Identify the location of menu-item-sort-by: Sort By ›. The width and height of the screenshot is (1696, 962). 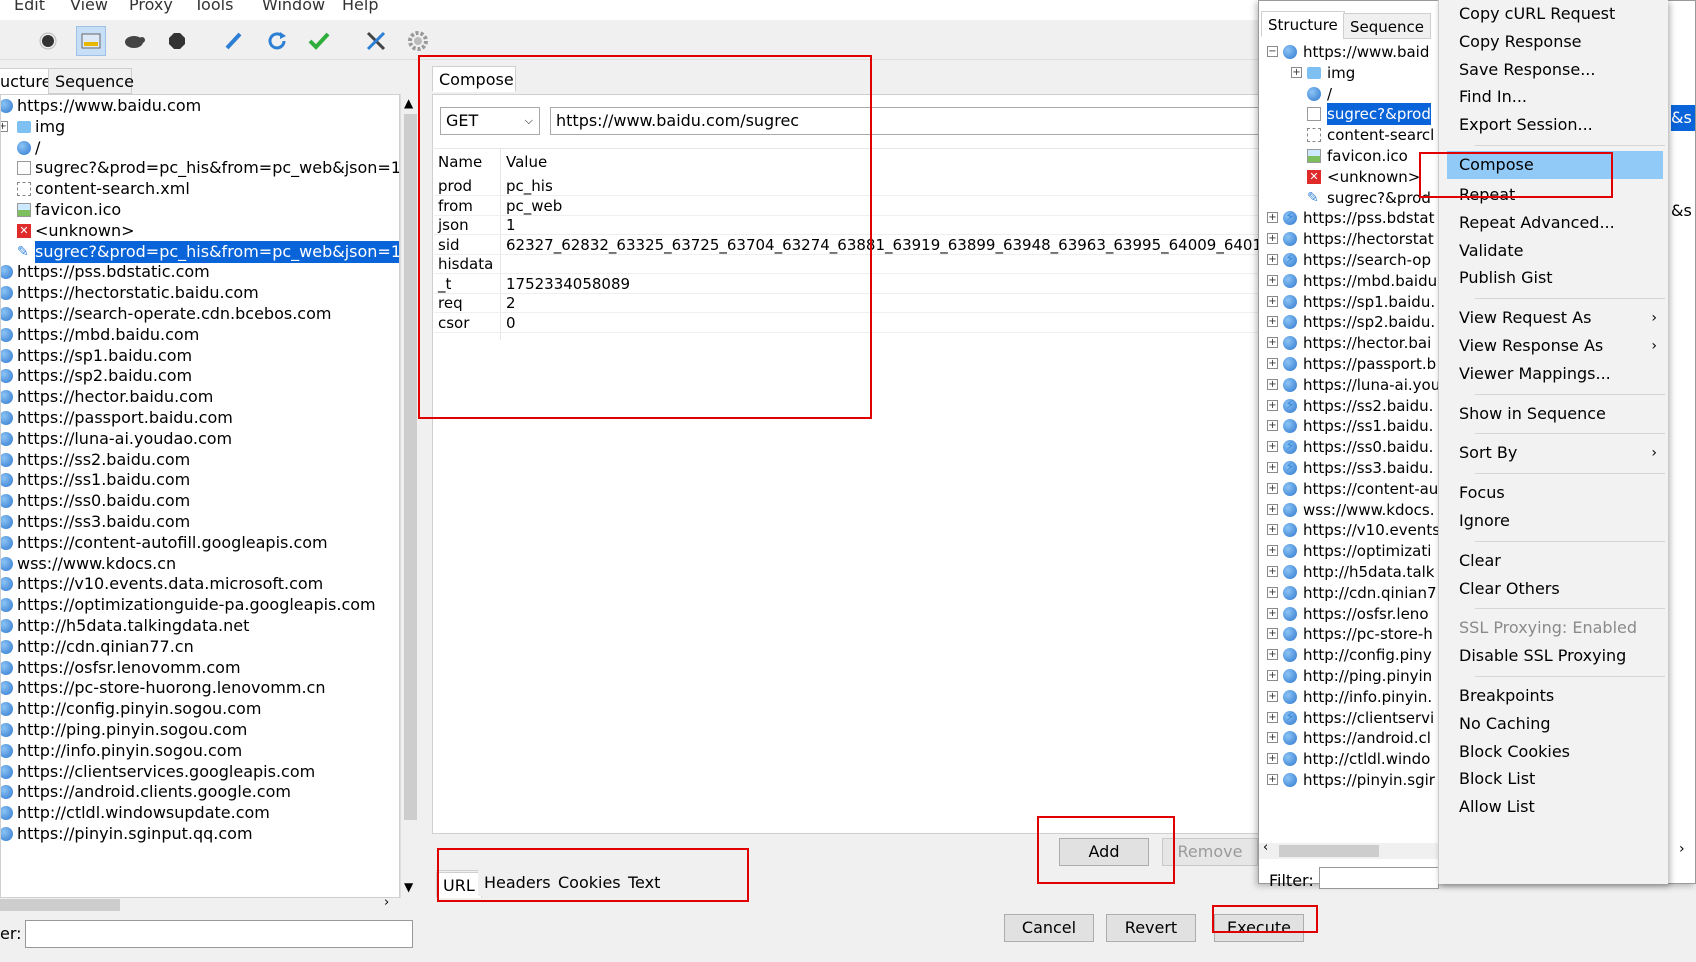
(1555, 453).